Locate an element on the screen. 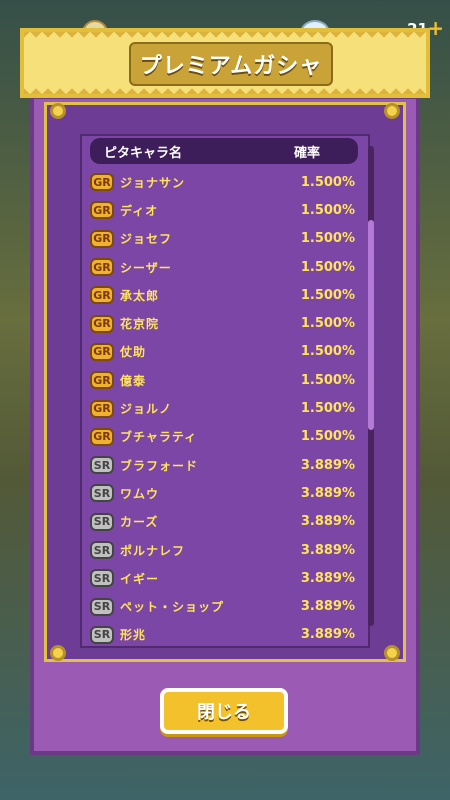 The height and width of the screenshot is (800, 450). close-button-label: 閉じる is located at coordinates (224, 712).